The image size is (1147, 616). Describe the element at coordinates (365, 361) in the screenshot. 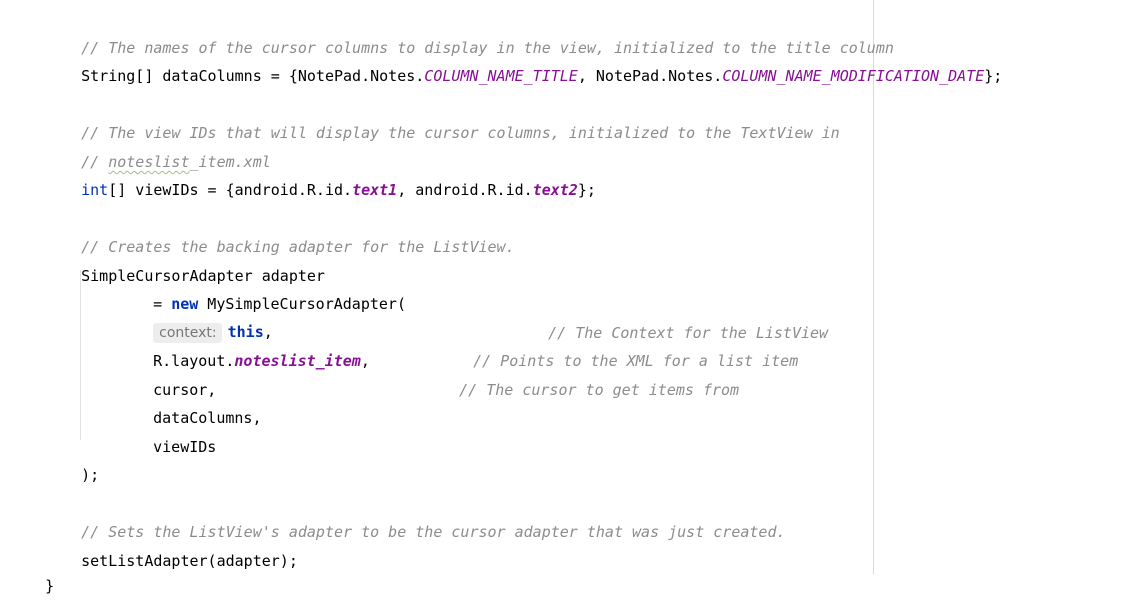

I see `code-text: ,` at that location.